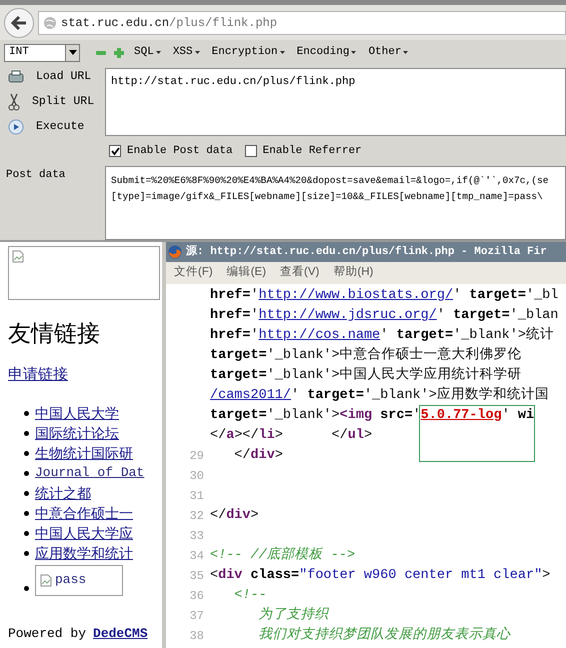  I want to click on code-line: <!-- //底部模板 -->, so click(283, 555).